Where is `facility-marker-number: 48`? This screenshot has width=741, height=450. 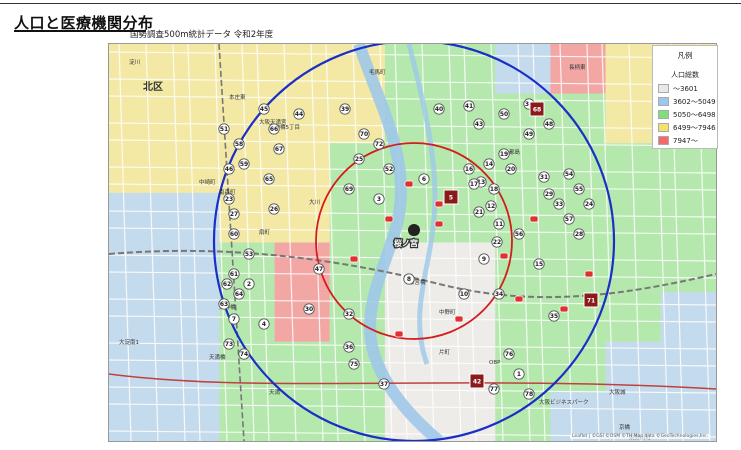 facility-marker-number: 48 is located at coordinates (549, 124).